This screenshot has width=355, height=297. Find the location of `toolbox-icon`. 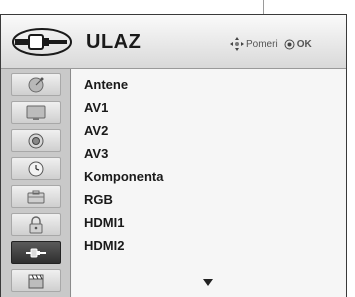

toolbox-icon is located at coordinates (36, 196).